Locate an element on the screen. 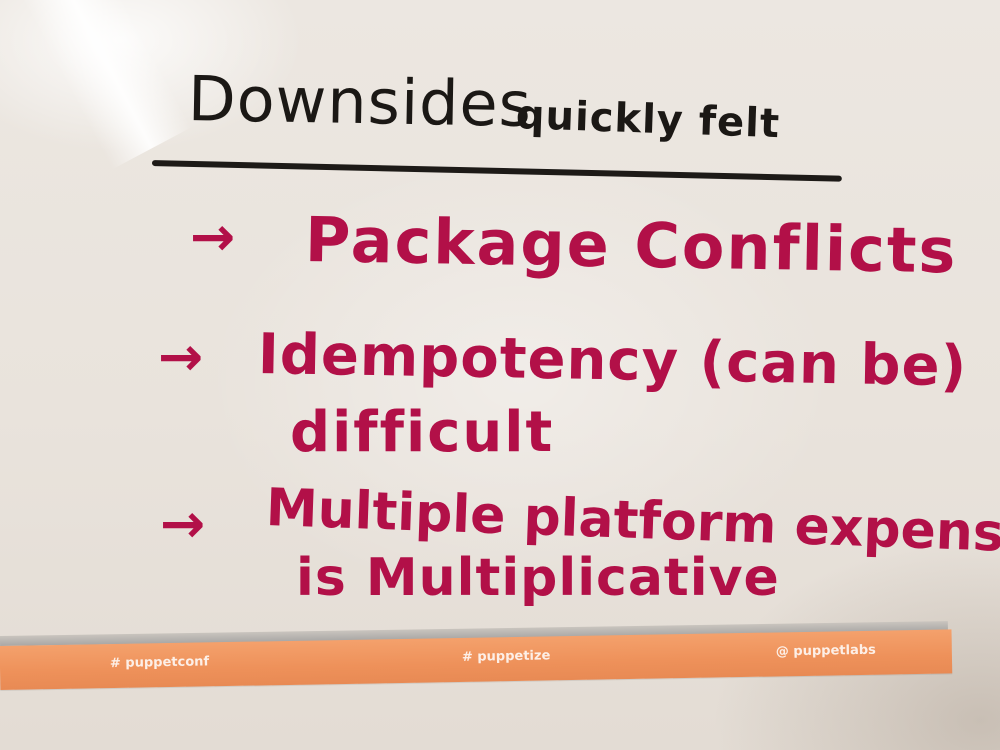 The image size is (1000, 750). heading-sub: quickly felt is located at coordinates (648, 120).